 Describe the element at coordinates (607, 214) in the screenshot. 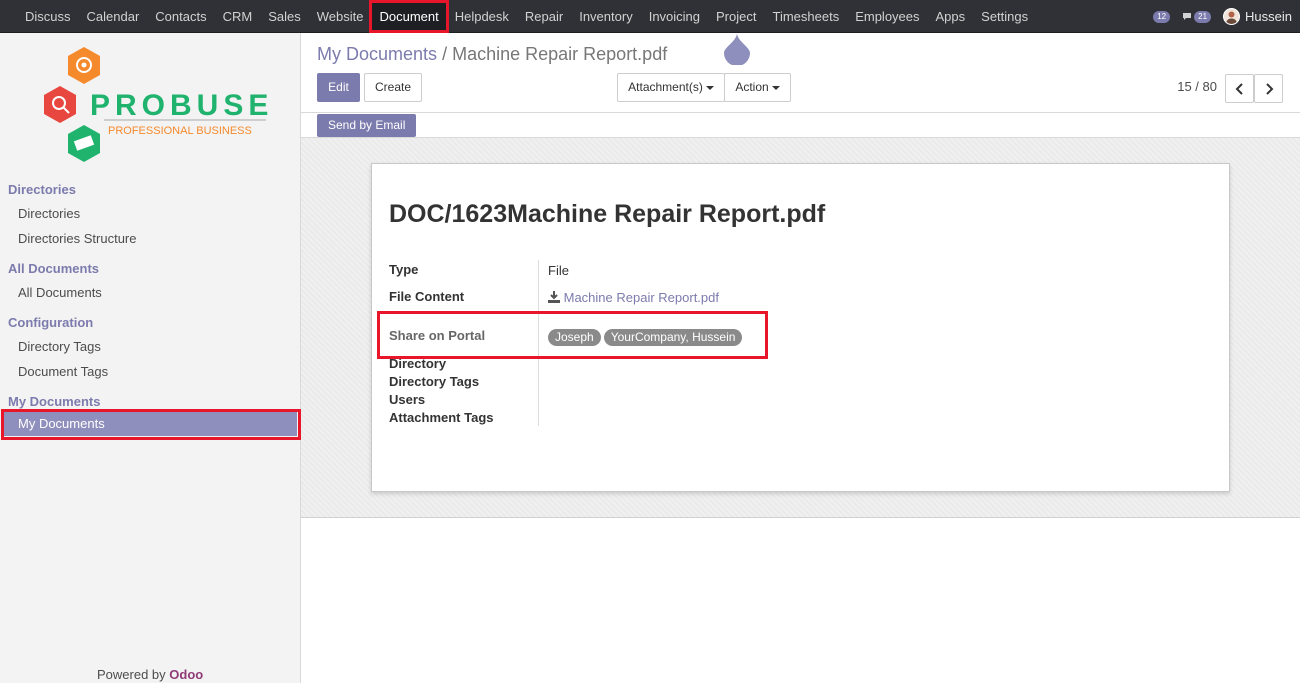

I see `document-title: DOC/1623Machine Repair Report.pdf` at that location.